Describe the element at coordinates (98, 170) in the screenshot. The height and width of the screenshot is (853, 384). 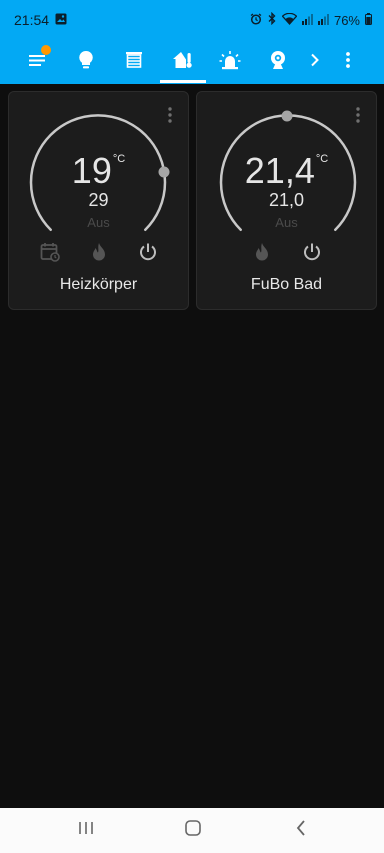
I see `current-temperature: 19°C` at that location.